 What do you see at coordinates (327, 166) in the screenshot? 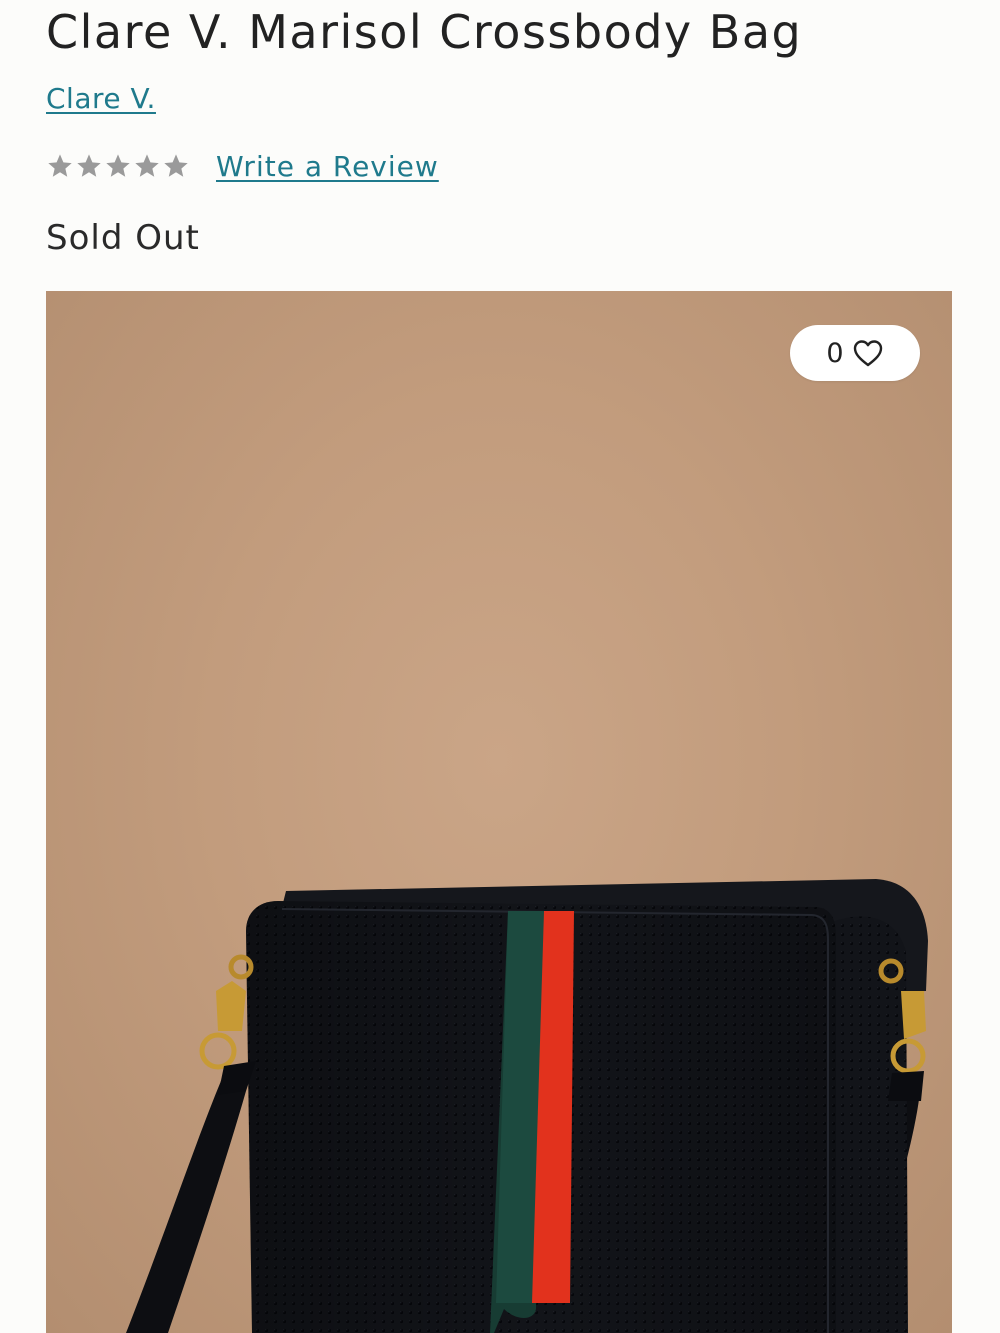
I see `write-review-link: Write a Review` at bounding box center [327, 166].